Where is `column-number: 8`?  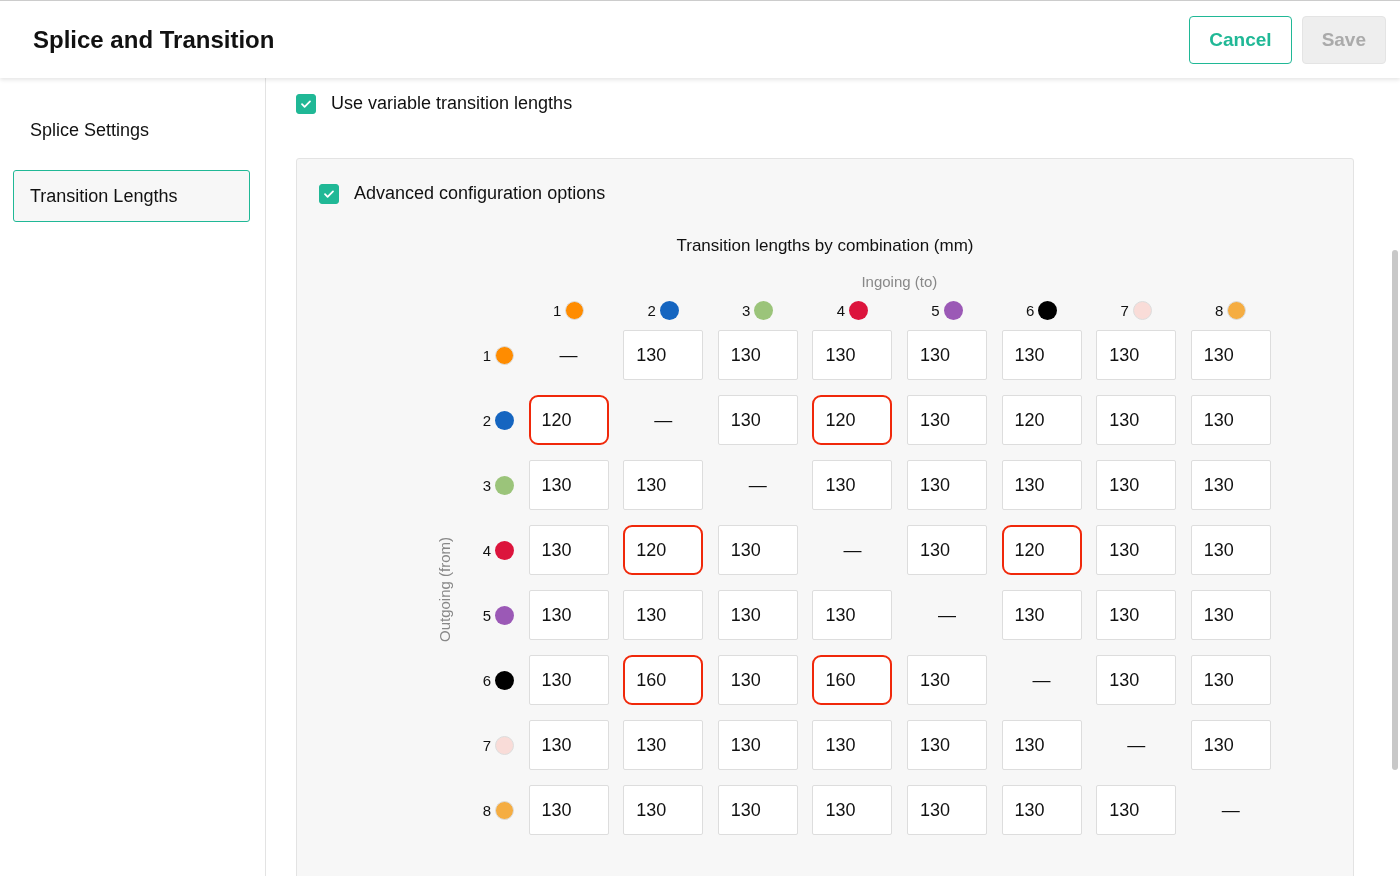
column-number: 8 is located at coordinates (1219, 310).